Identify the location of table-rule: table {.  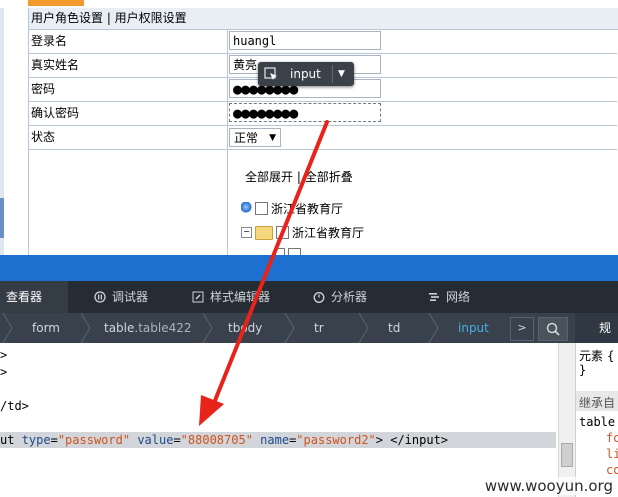
(598, 422).